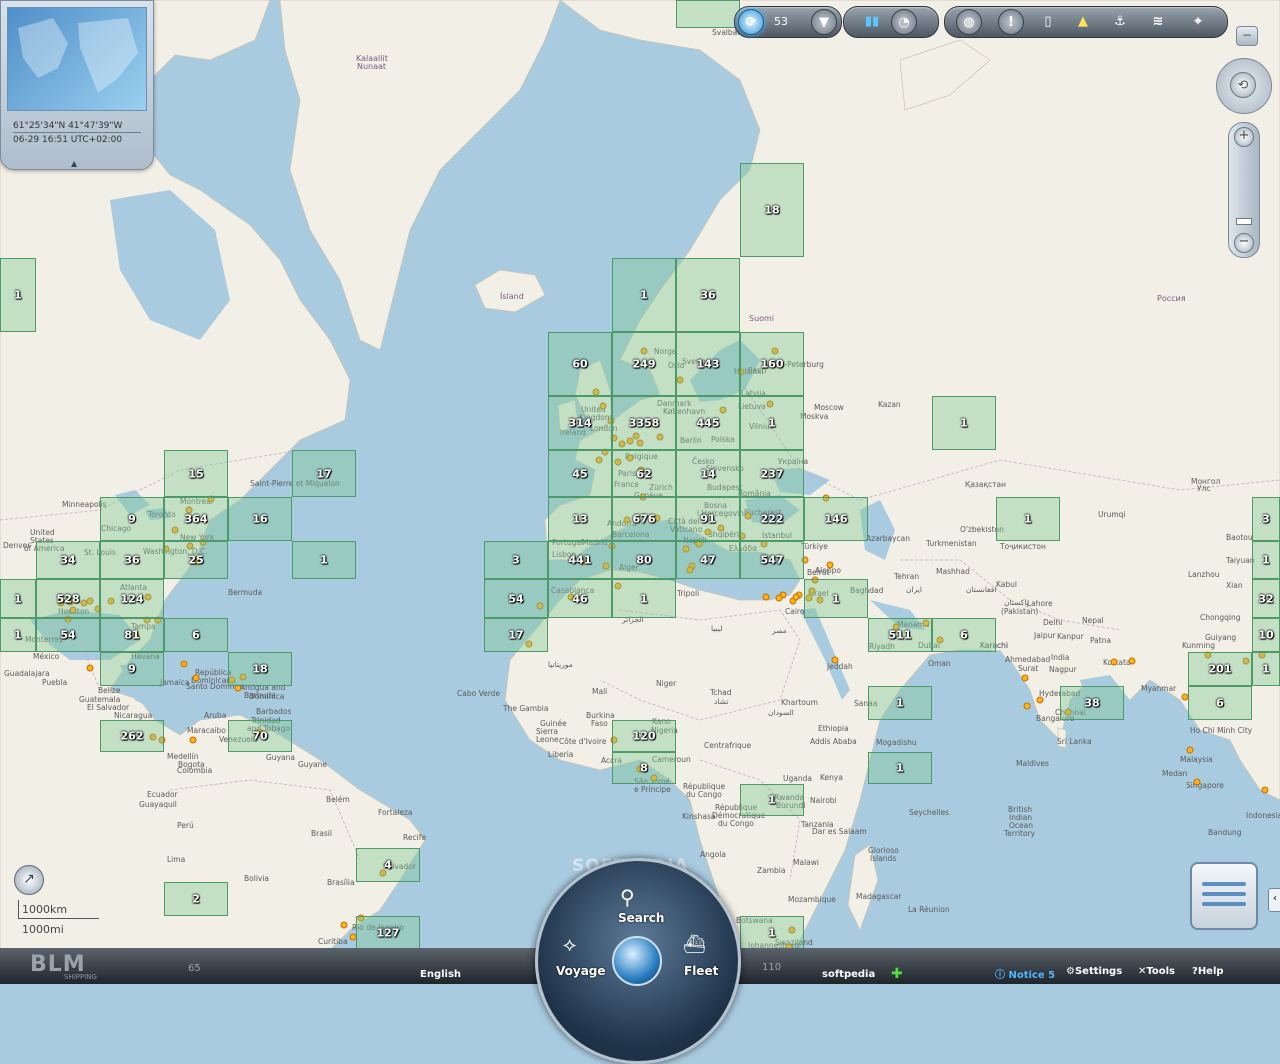 Image resolution: width=1280 pixels, height=1064 pixels. I want to click on density-count: 3, so click(516, 560).